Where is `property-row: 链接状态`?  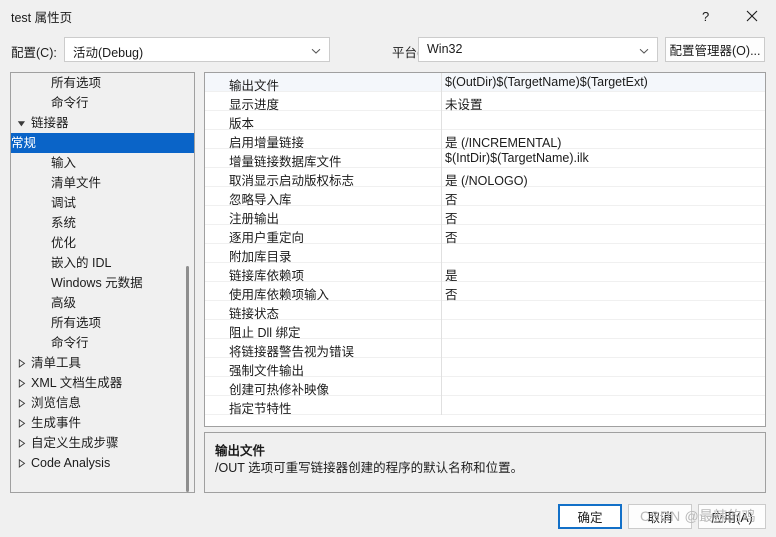
property-row: 链接状态 is located at coordinates (485, 311).